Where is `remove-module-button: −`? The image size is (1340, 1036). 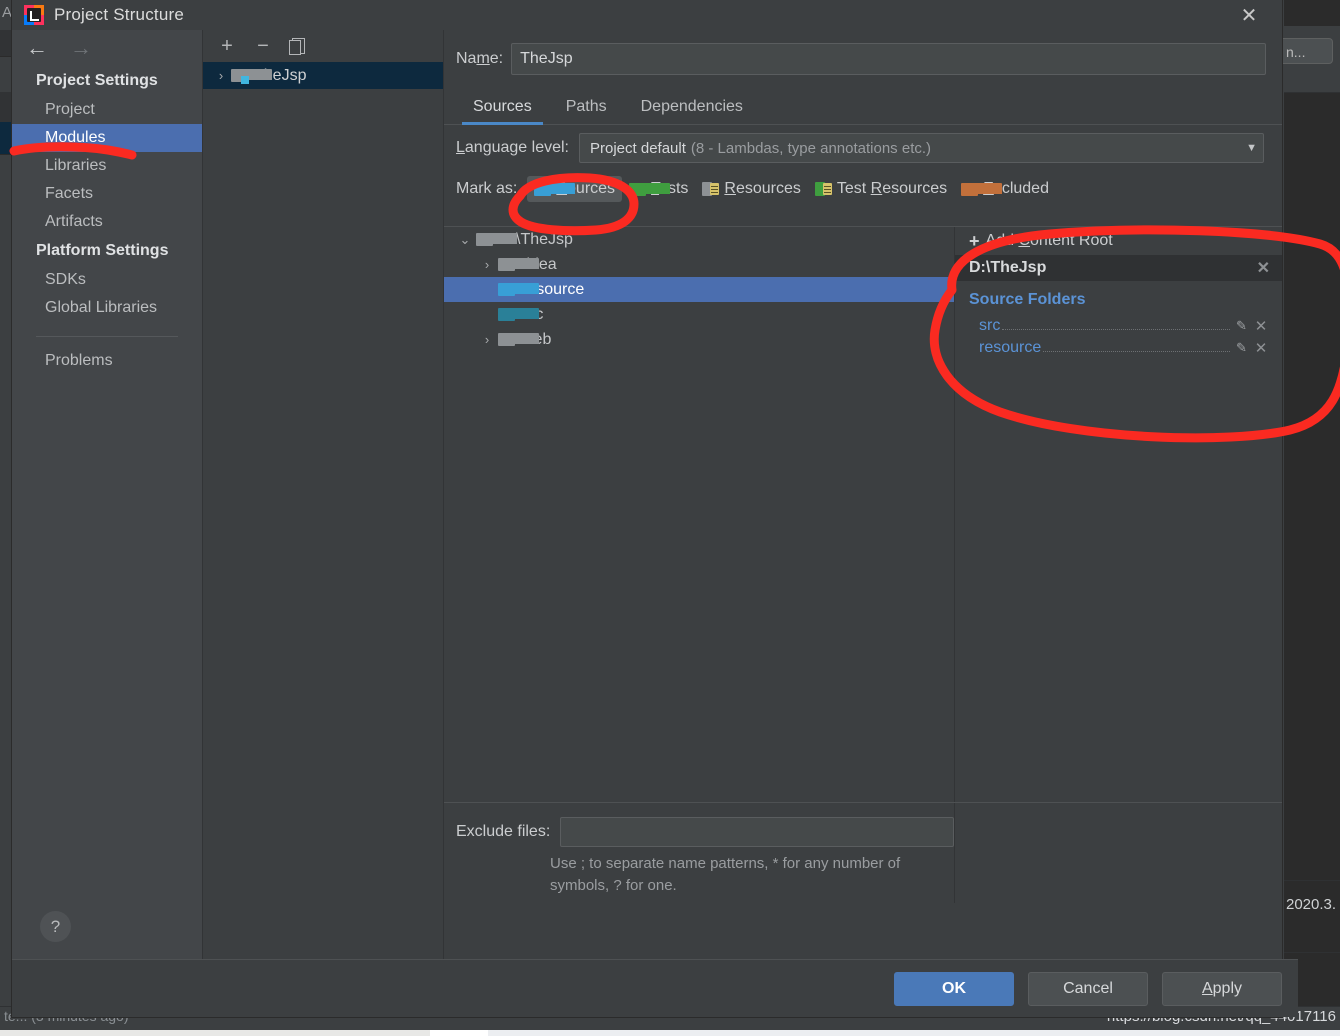 remove-module-button: − is located at coordinates (263, 46).